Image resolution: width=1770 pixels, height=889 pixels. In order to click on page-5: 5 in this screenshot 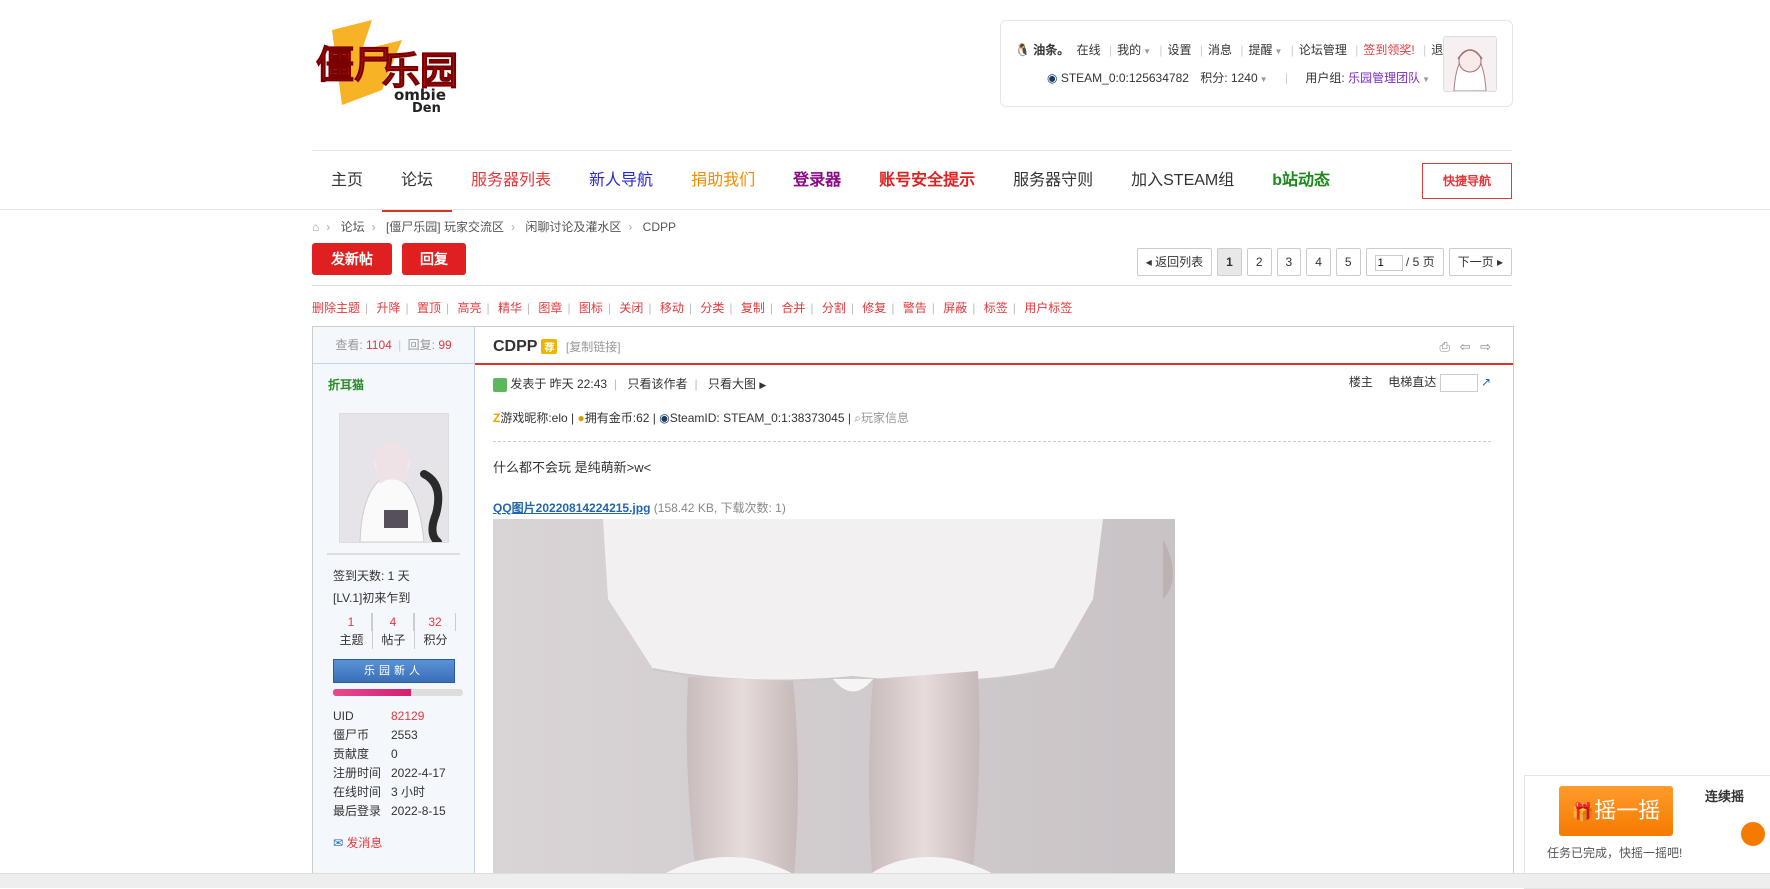, I will do `click(1348, 262)`.